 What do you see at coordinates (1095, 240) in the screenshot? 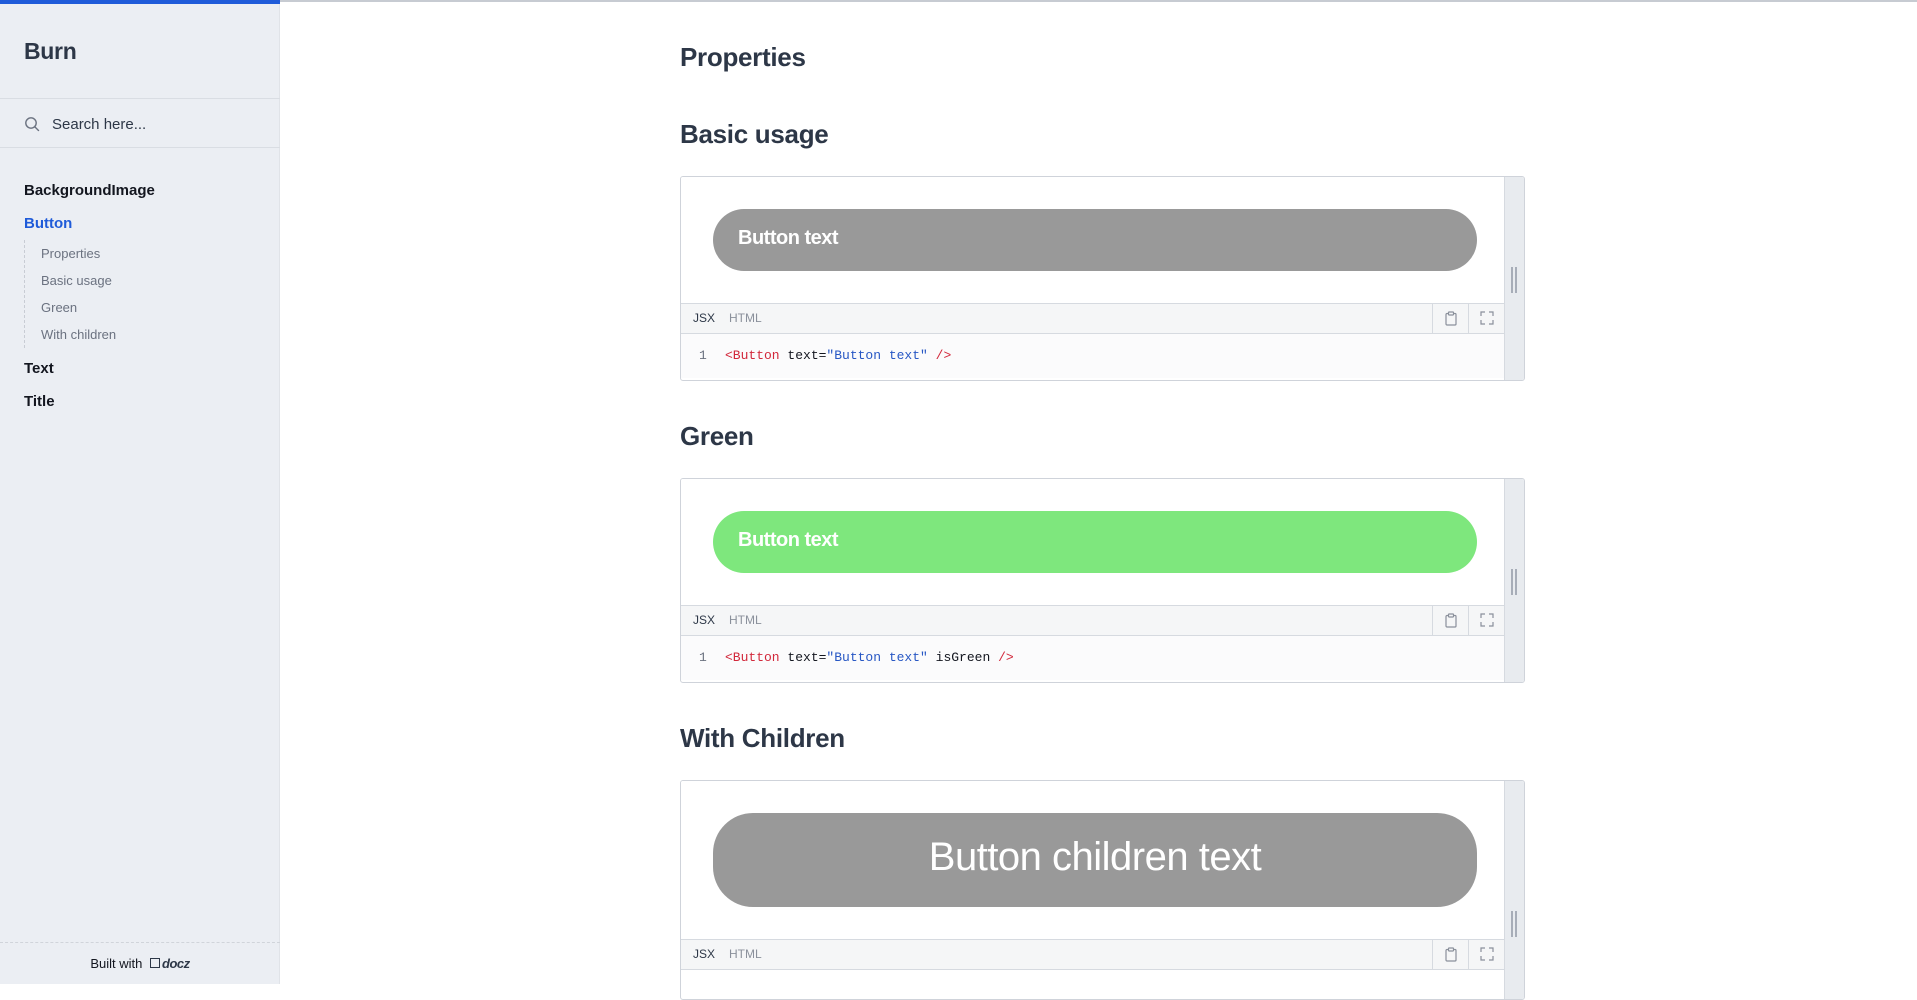
I see `demo-button-grey: Button text` at bounding box center [1095, 240].